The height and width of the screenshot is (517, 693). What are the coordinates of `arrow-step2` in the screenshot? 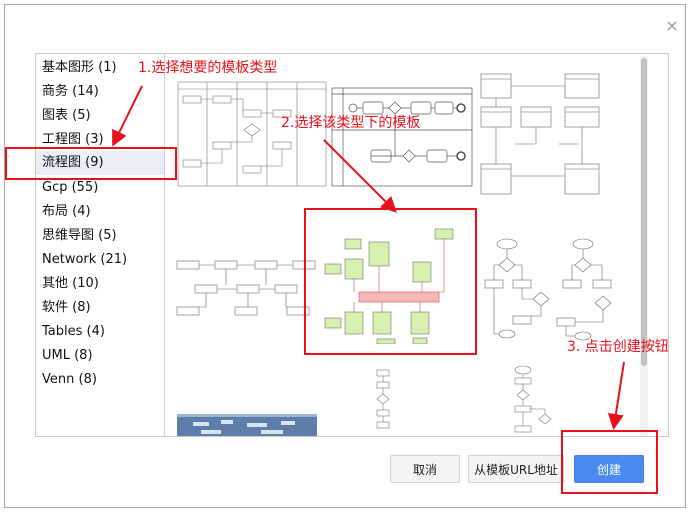 It's located at (360, 176).